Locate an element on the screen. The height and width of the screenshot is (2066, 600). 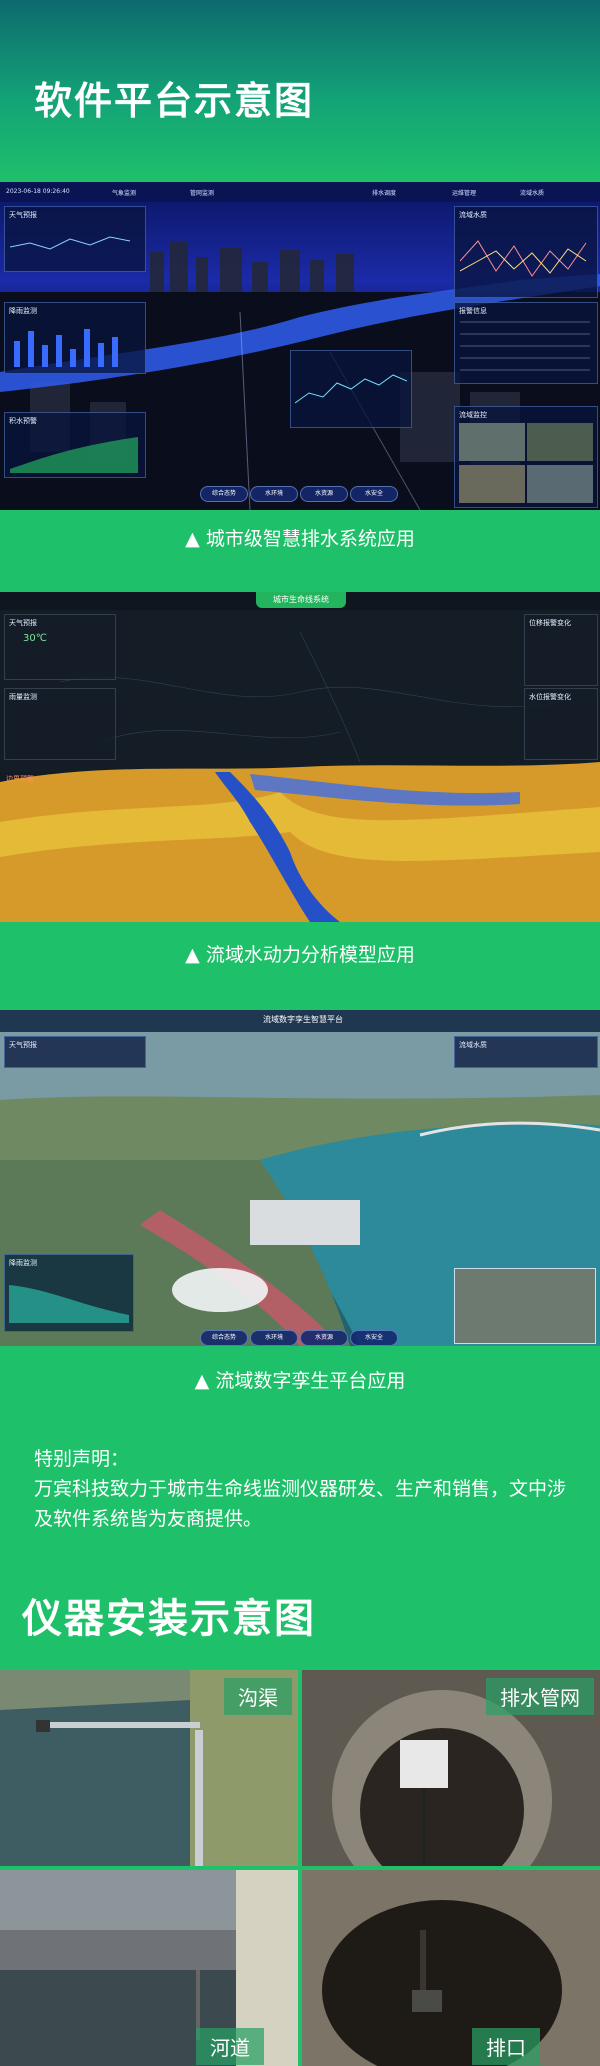
model-topbar-title: 城市生命线系统 is located at coordinates (301, 600).